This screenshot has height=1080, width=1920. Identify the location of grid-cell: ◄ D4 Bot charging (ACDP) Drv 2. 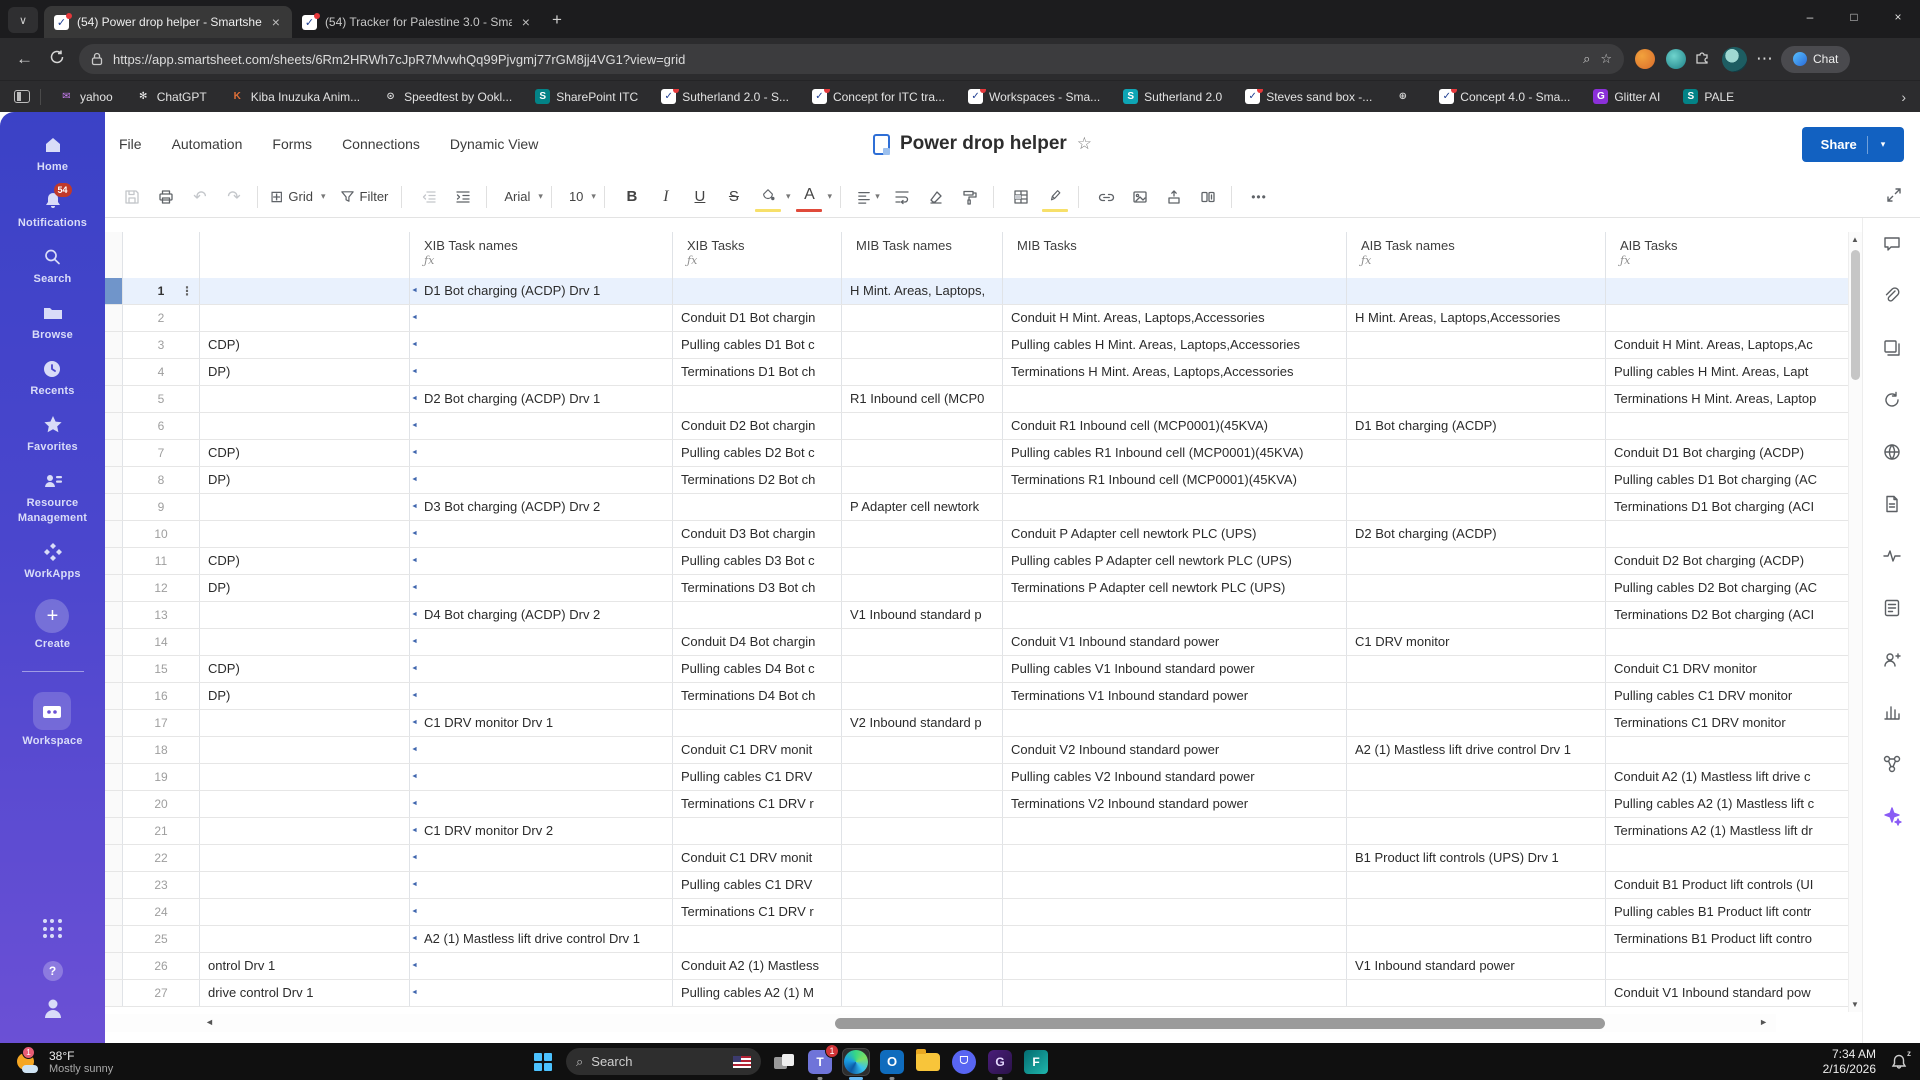
(541, 615).